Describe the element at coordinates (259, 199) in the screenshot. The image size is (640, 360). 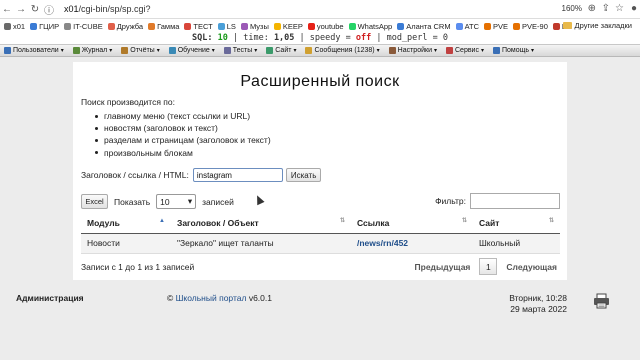
I see `mouse-cursor-icon` at that location.